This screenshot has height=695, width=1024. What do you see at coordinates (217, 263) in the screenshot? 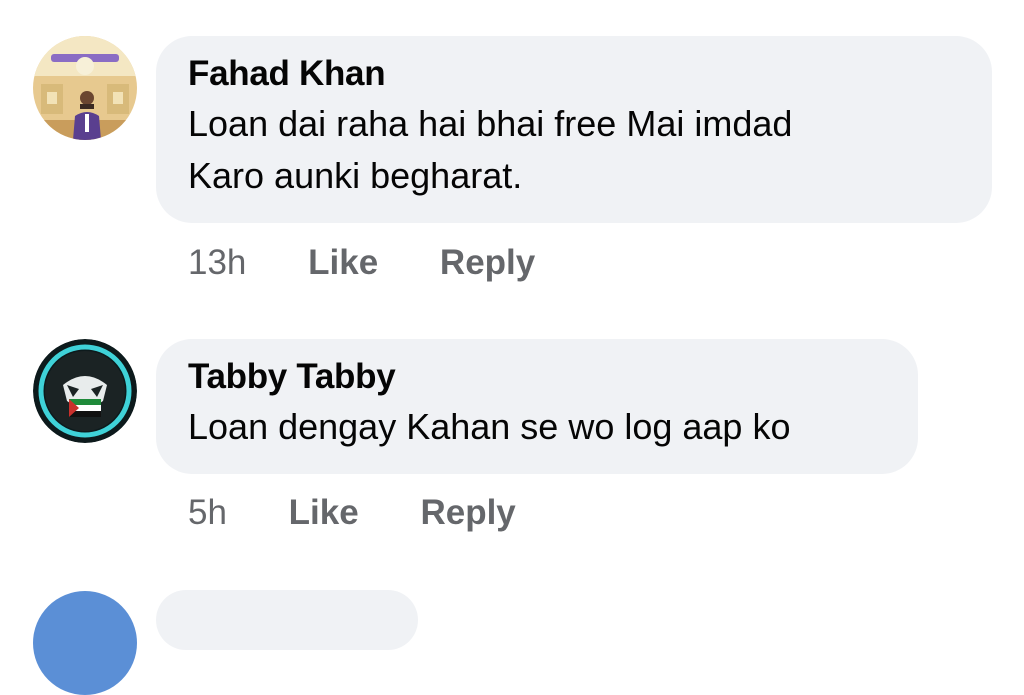
I see `comment-timestamp: 13h` at bounding box center [217, 263].